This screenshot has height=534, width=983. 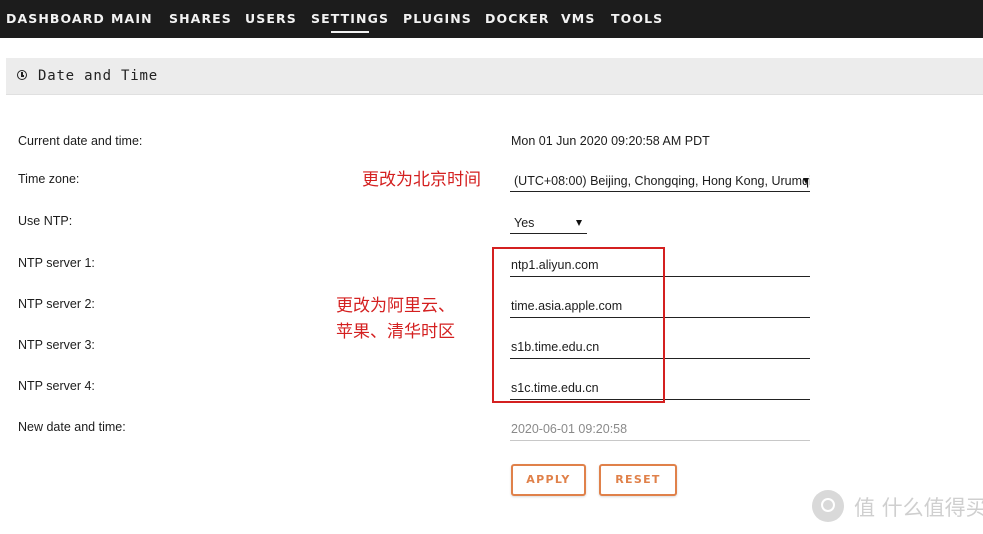 I want to click on reset-button: RESET, so click(x=638, y=480).